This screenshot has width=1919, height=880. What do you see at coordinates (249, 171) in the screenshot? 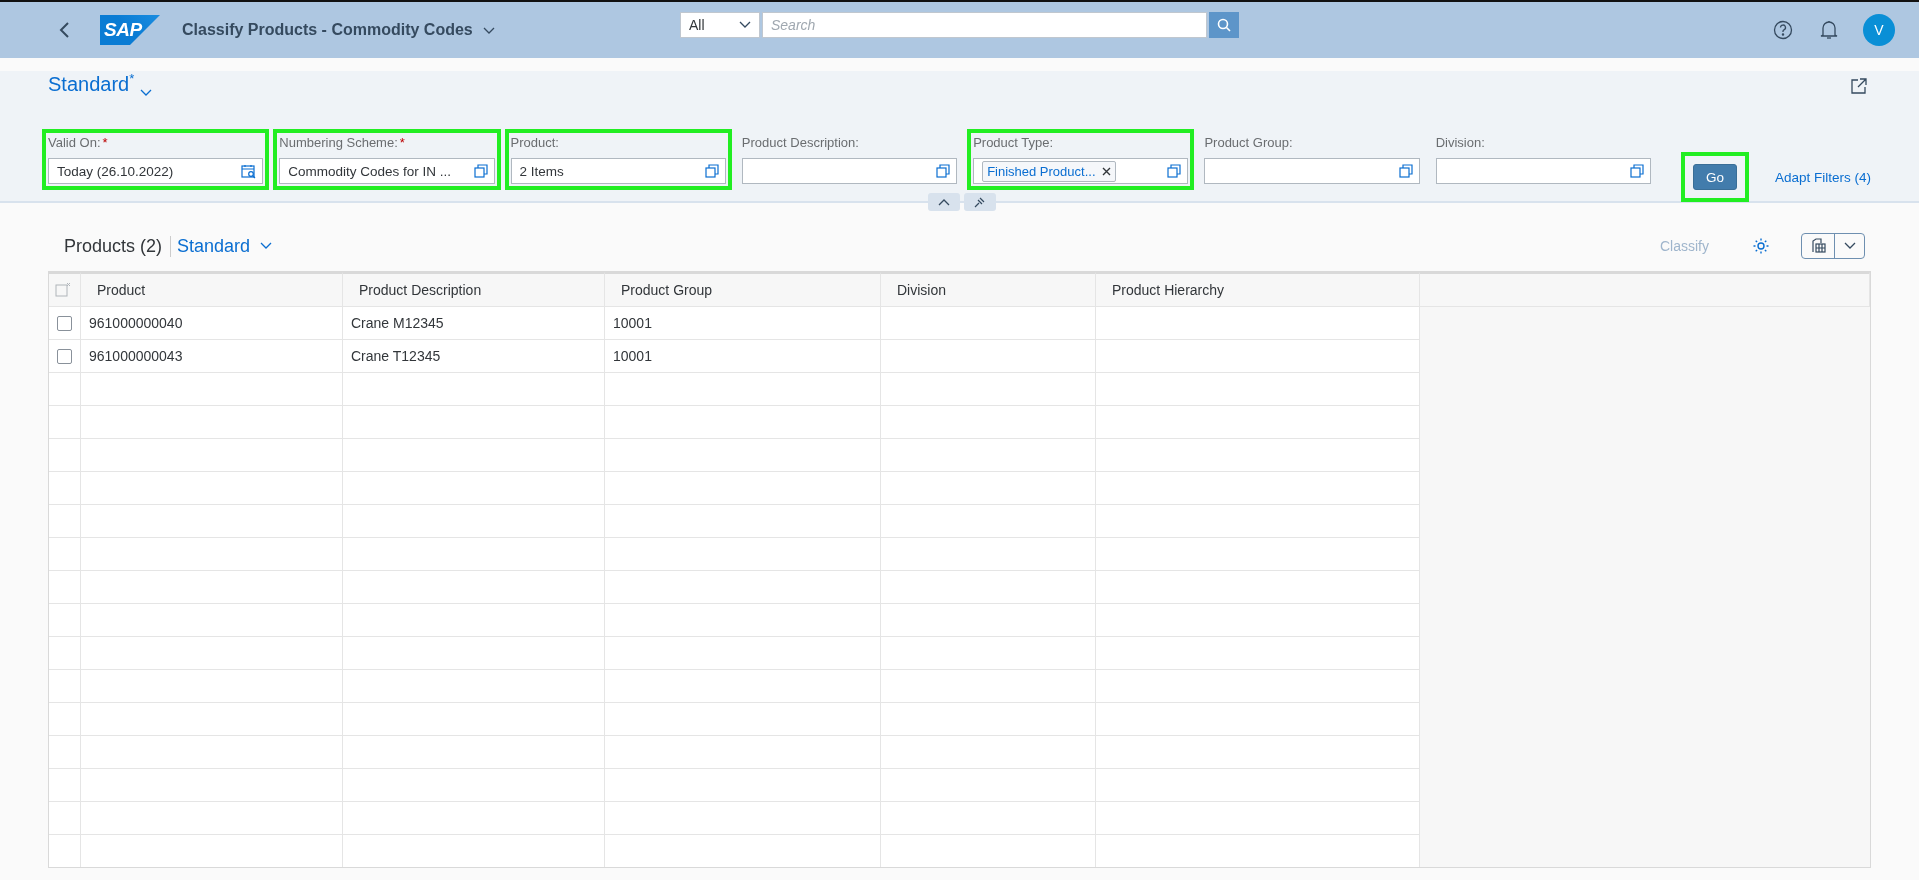
I see `calendar-icon` at bounding box center [249, 171].